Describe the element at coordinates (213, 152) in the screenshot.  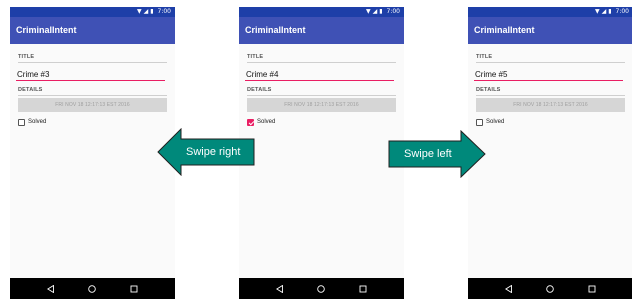
I see `swipe-right-label: Swipe right` at that location.